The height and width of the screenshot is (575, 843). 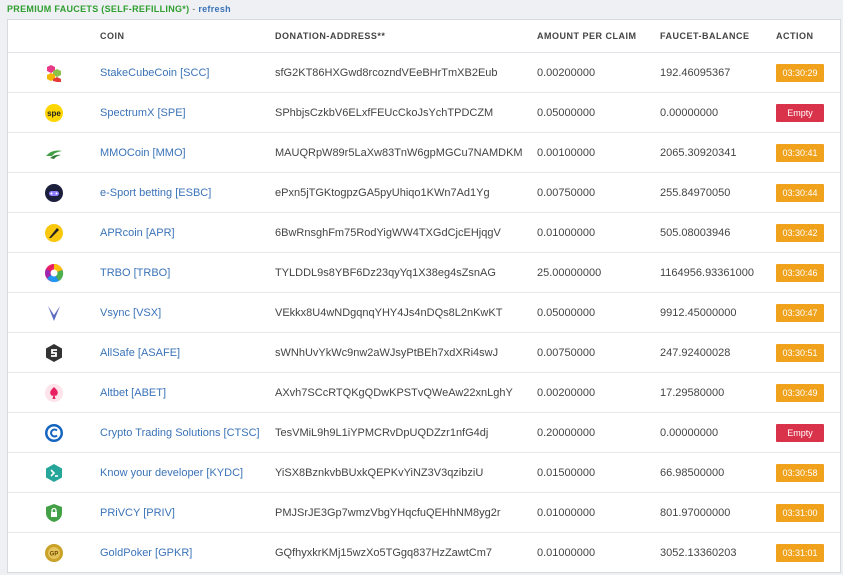 What do you see at coordinates (133, 393) in the screenshot?
I see `coin-link: Altbet [ABET]` at bounding box center [133, 393].